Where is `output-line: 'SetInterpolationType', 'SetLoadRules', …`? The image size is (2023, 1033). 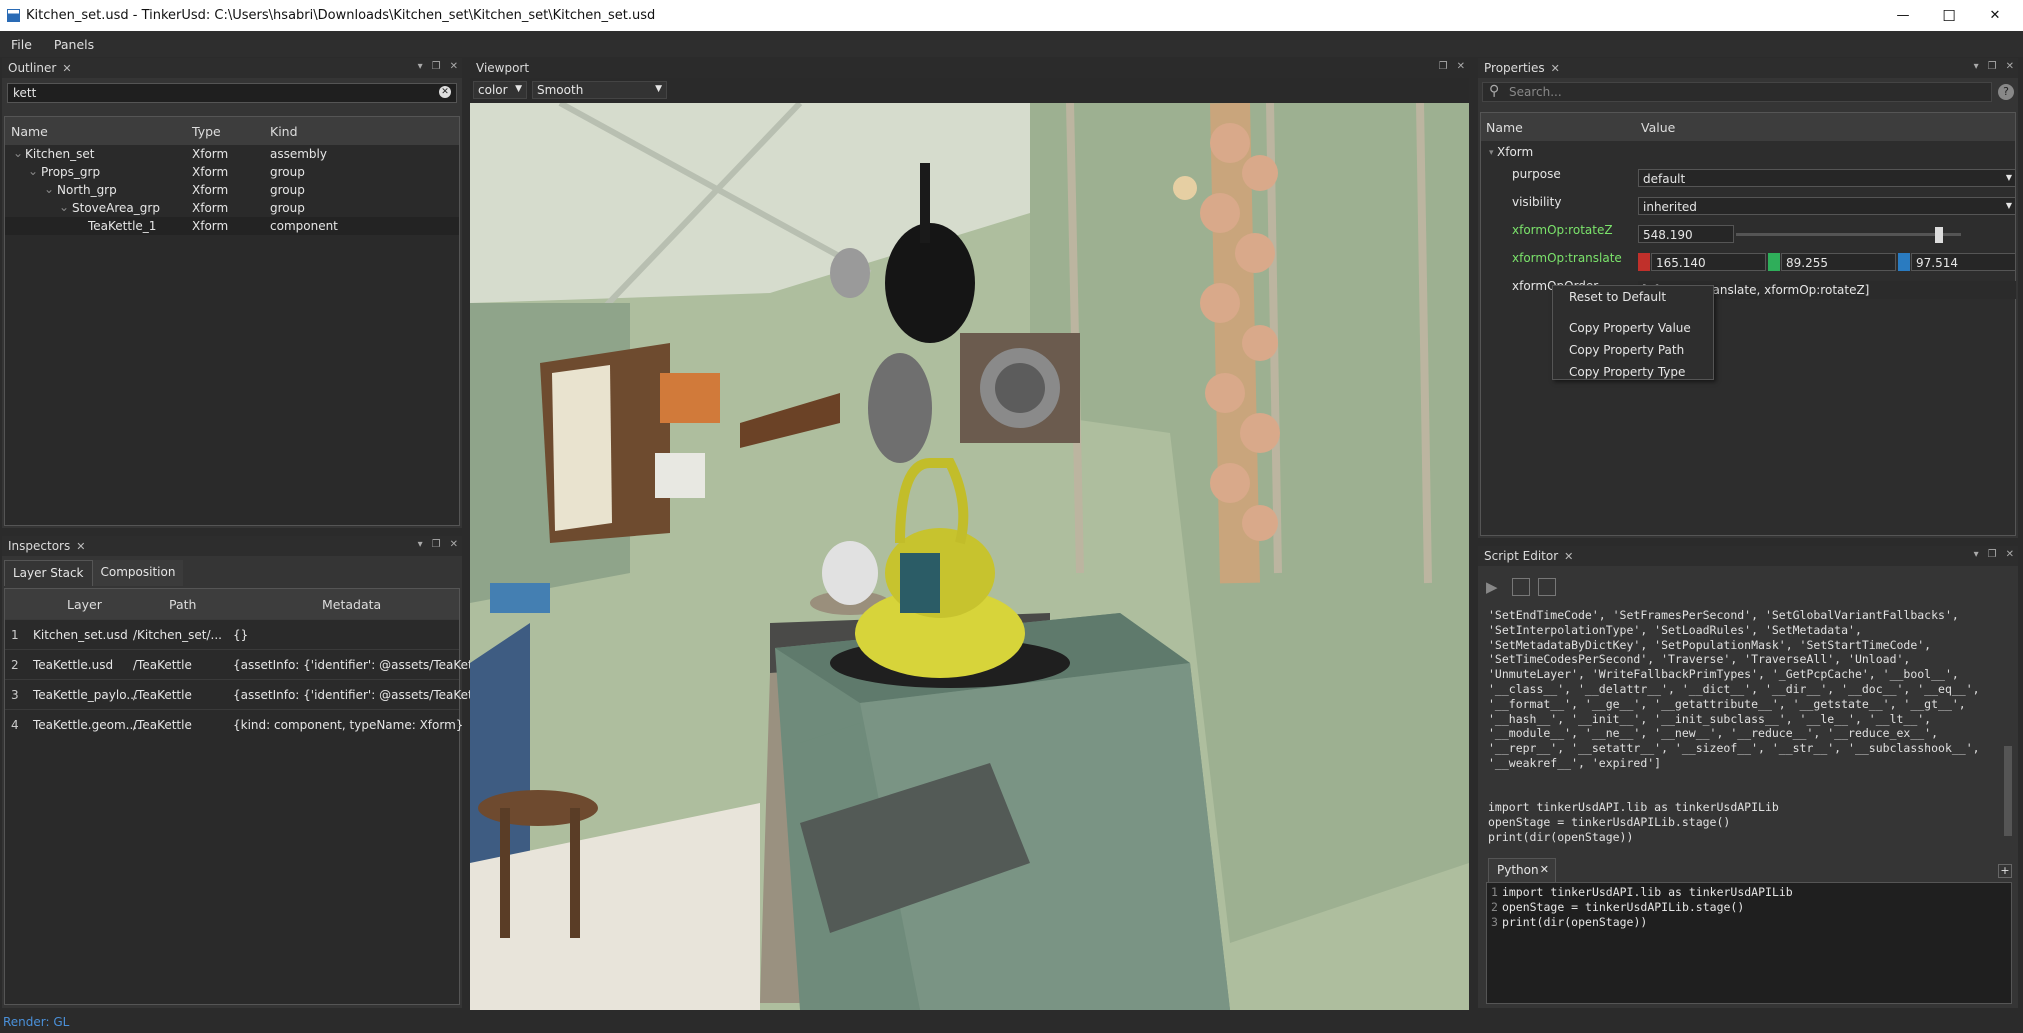 output-line: 'SetInterpolationType', 'SetLoadRules', … is located at coordinates (1675, 629).